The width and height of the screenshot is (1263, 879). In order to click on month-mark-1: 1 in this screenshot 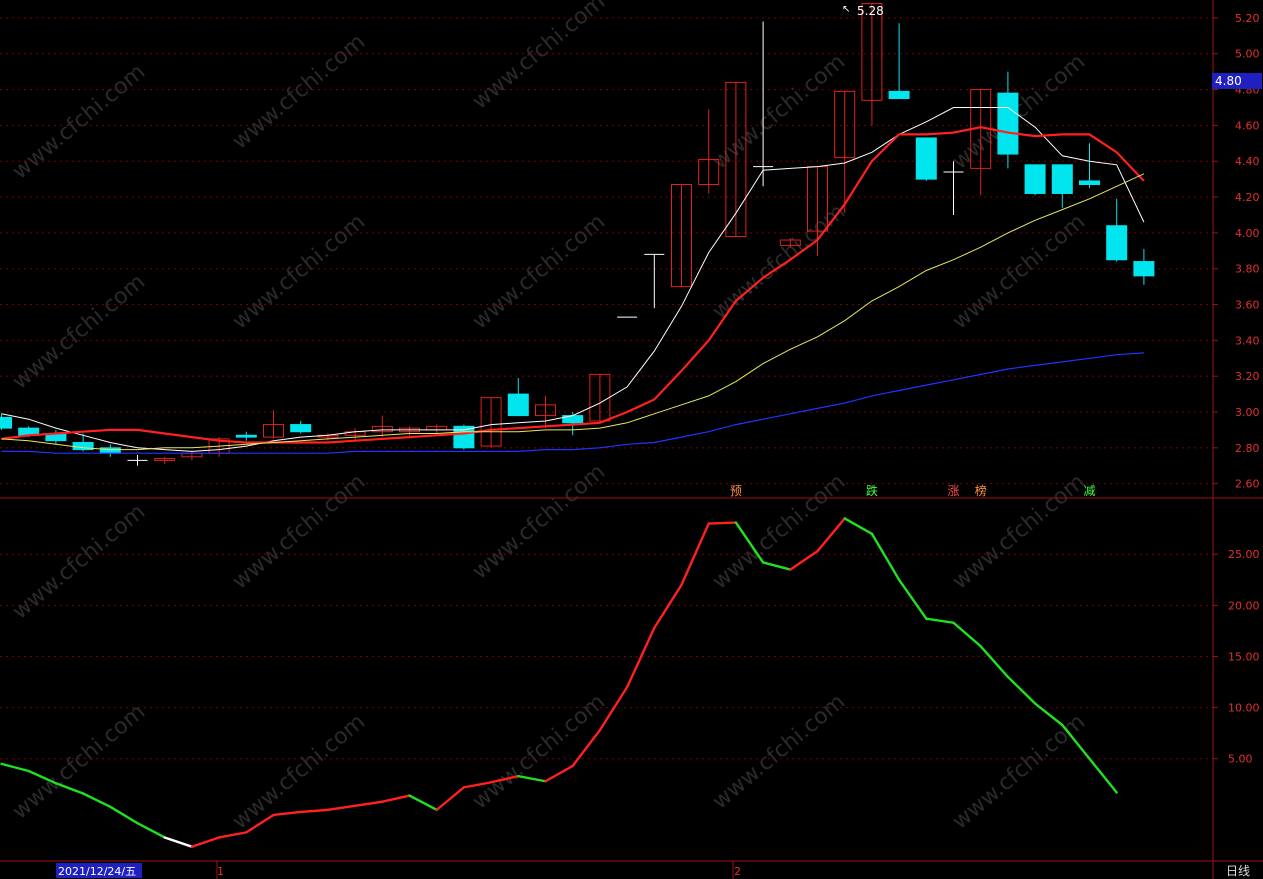, I will do `click(220, 871)`.